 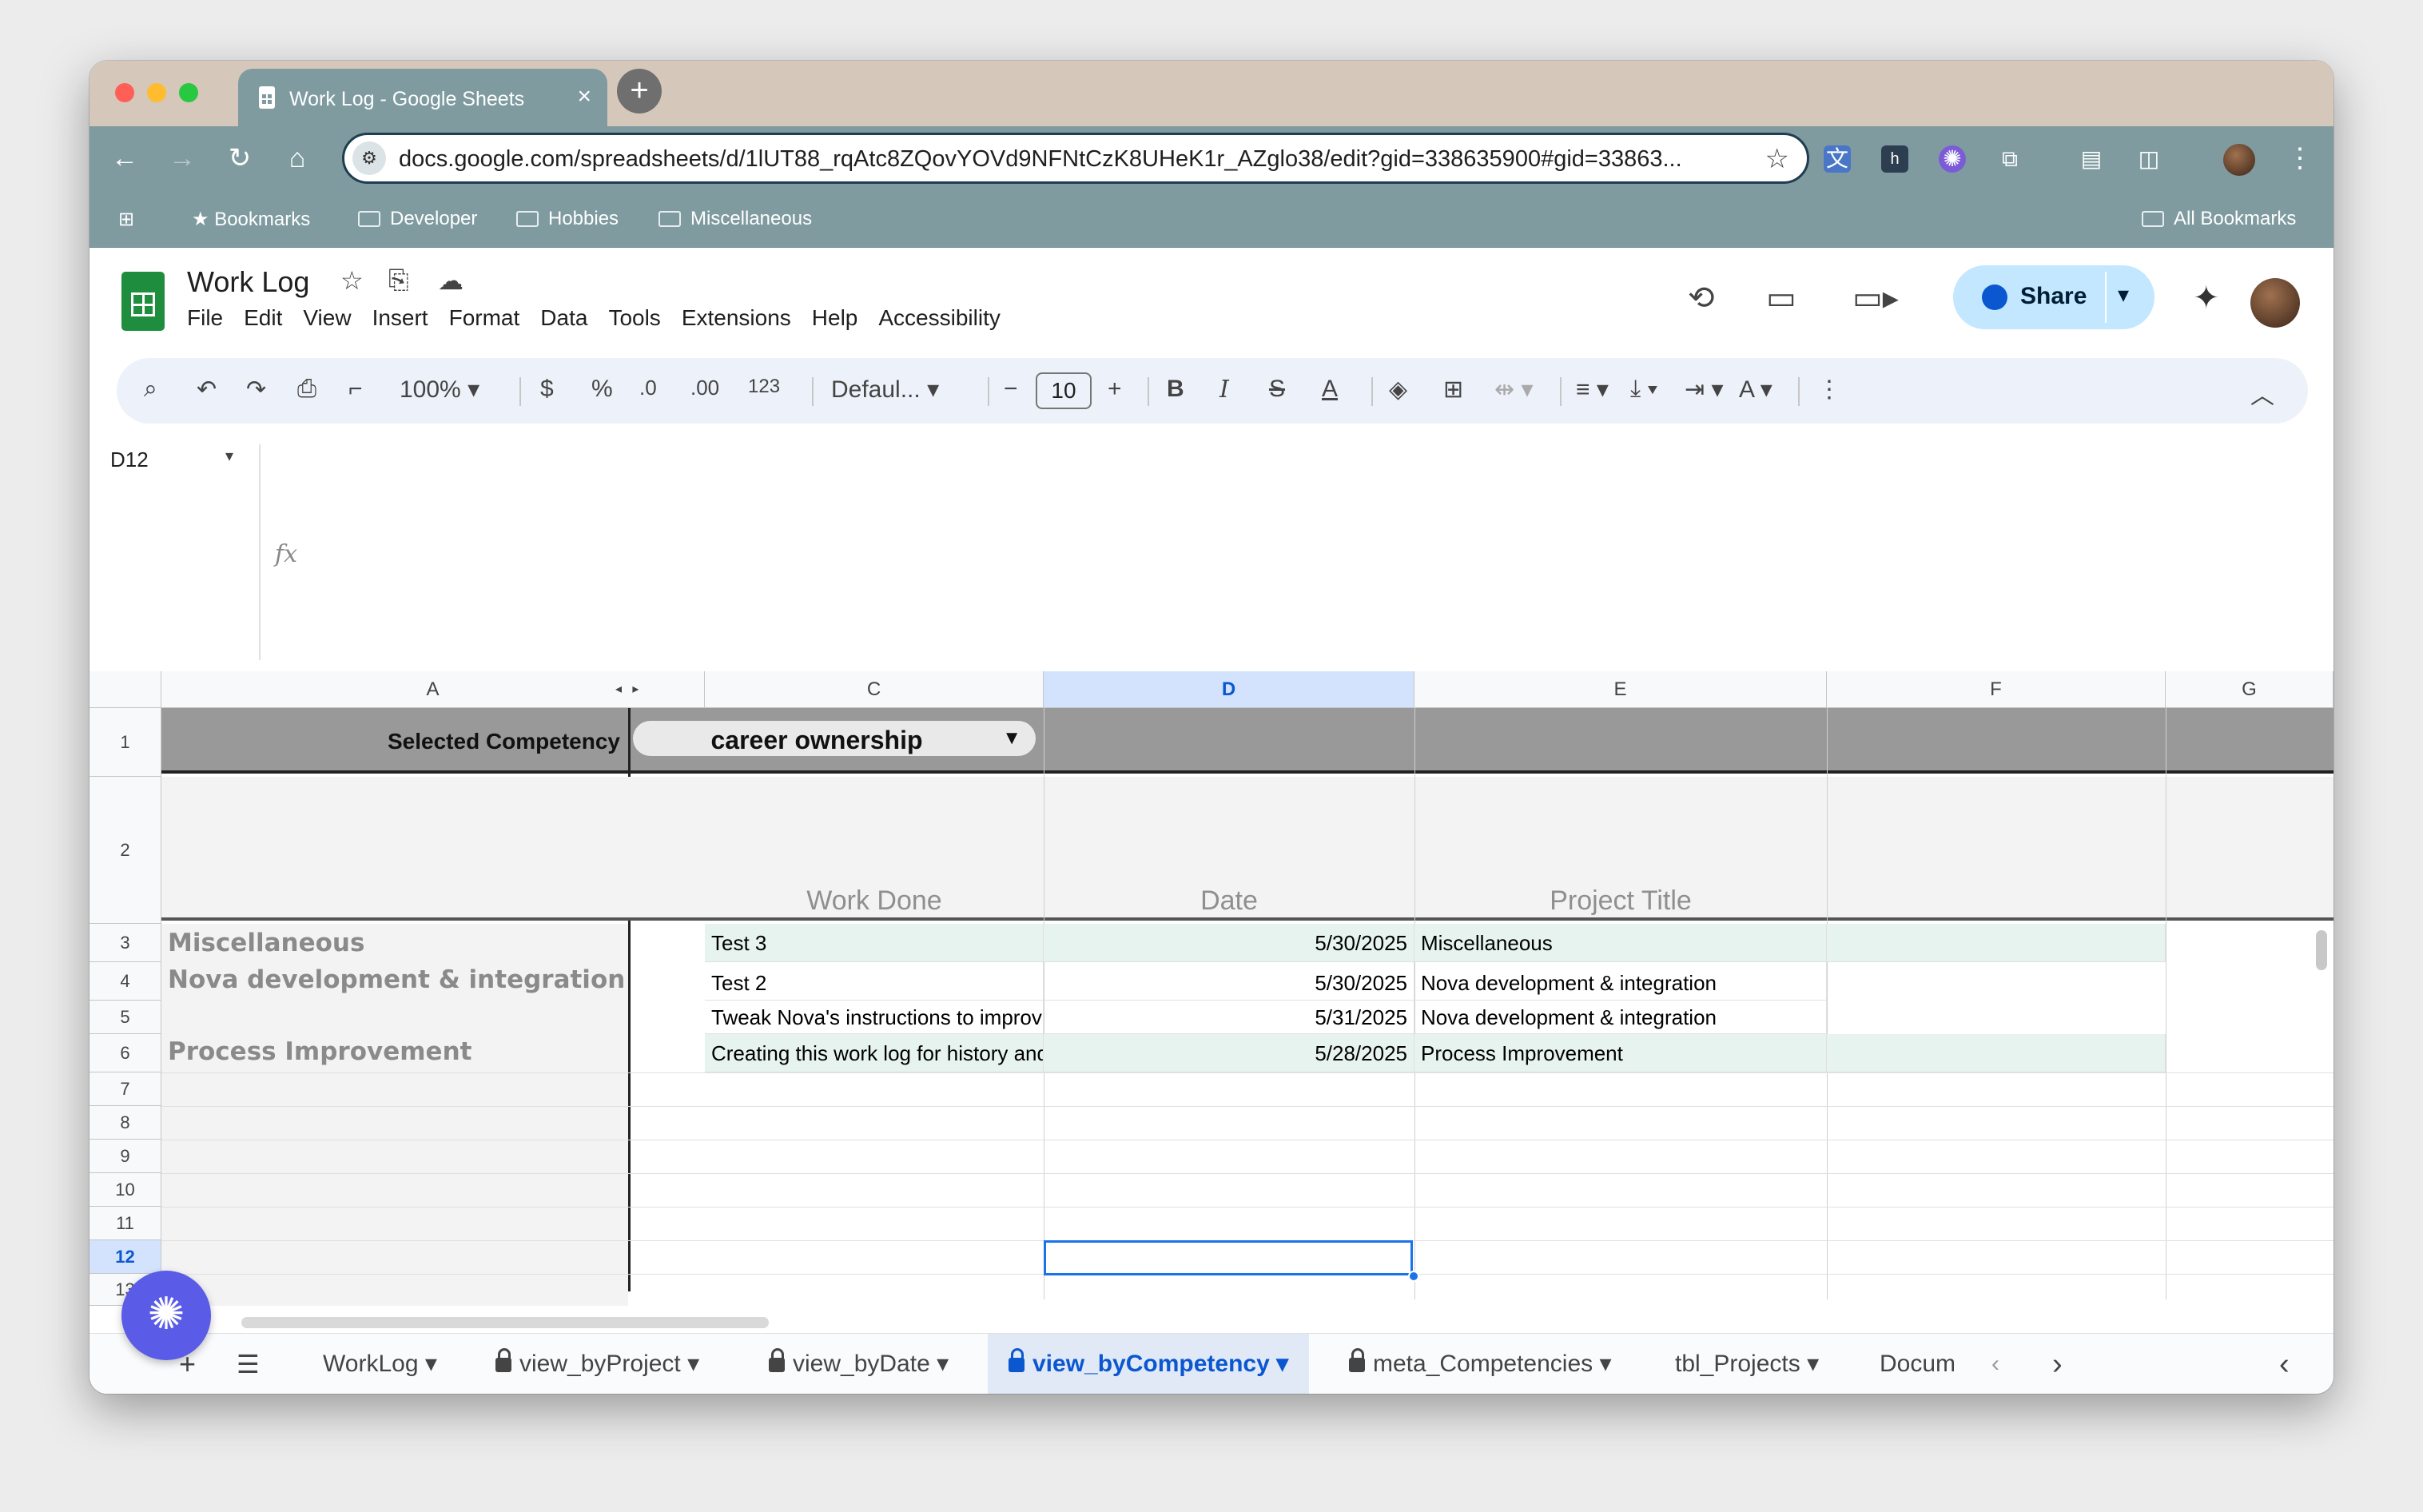 What do you see at coordinates (563, 317) in the screenshot?
I see `menu-data: Data` at bounding box center [563, 317].